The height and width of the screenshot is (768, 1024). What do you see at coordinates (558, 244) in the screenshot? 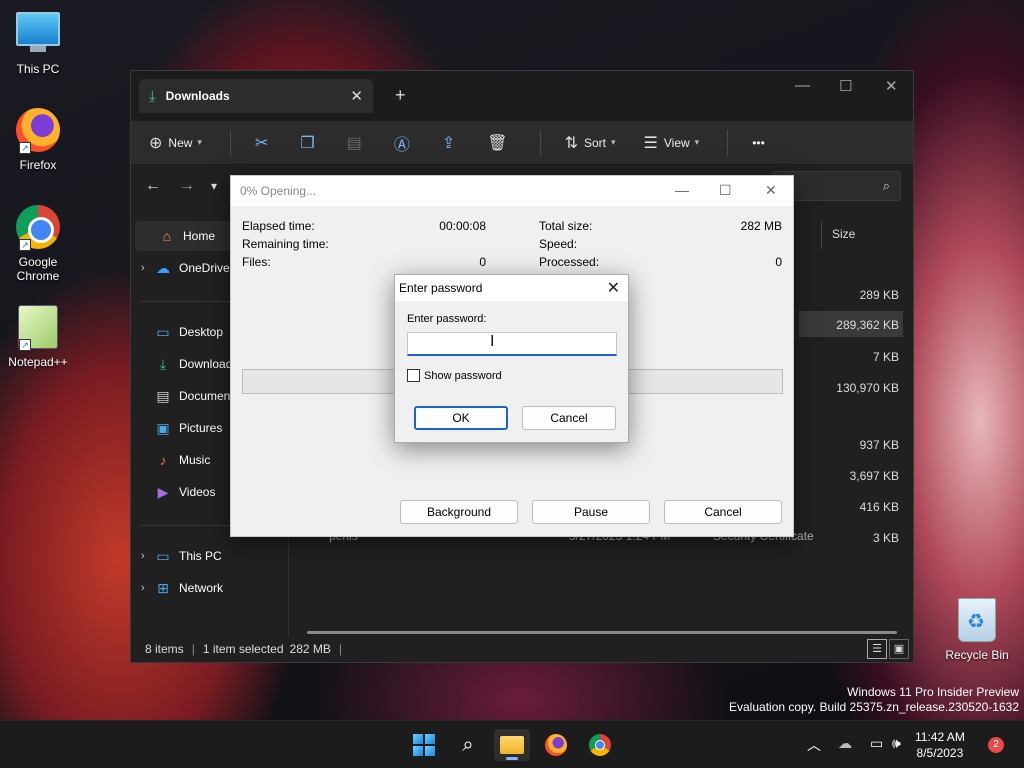
I see `speed-label: Speed:` at bounding box center [558, 244].